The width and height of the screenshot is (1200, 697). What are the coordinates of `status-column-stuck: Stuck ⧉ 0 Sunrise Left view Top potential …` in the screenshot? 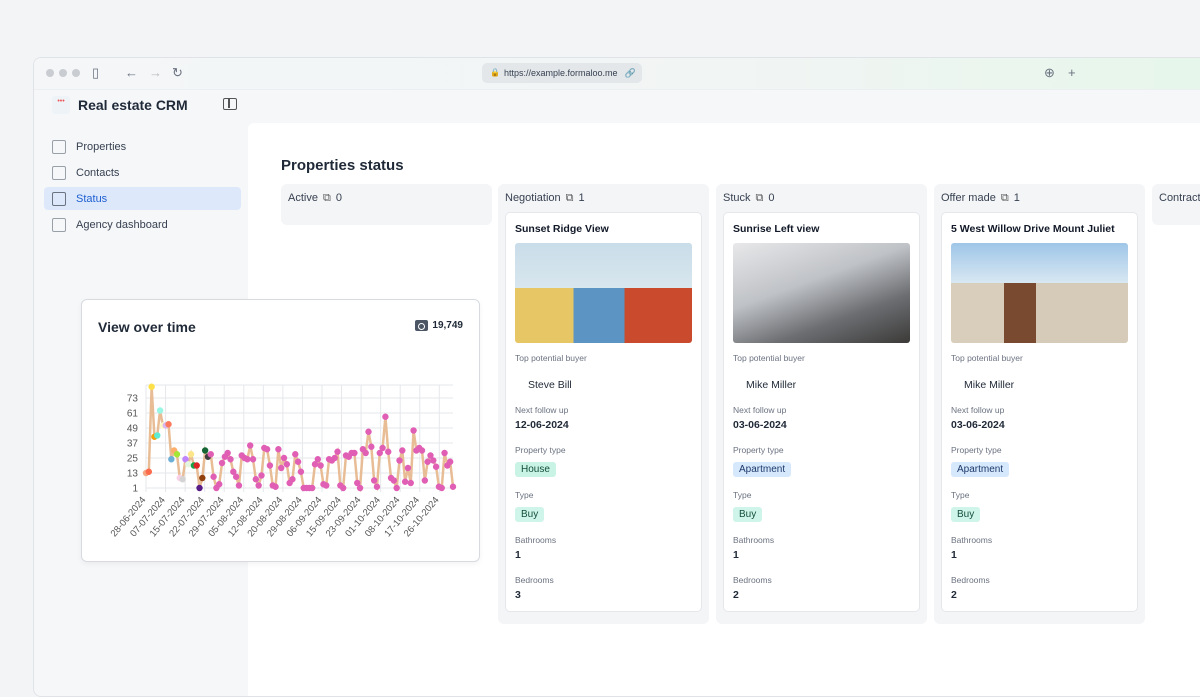 It's located at (821, 404).